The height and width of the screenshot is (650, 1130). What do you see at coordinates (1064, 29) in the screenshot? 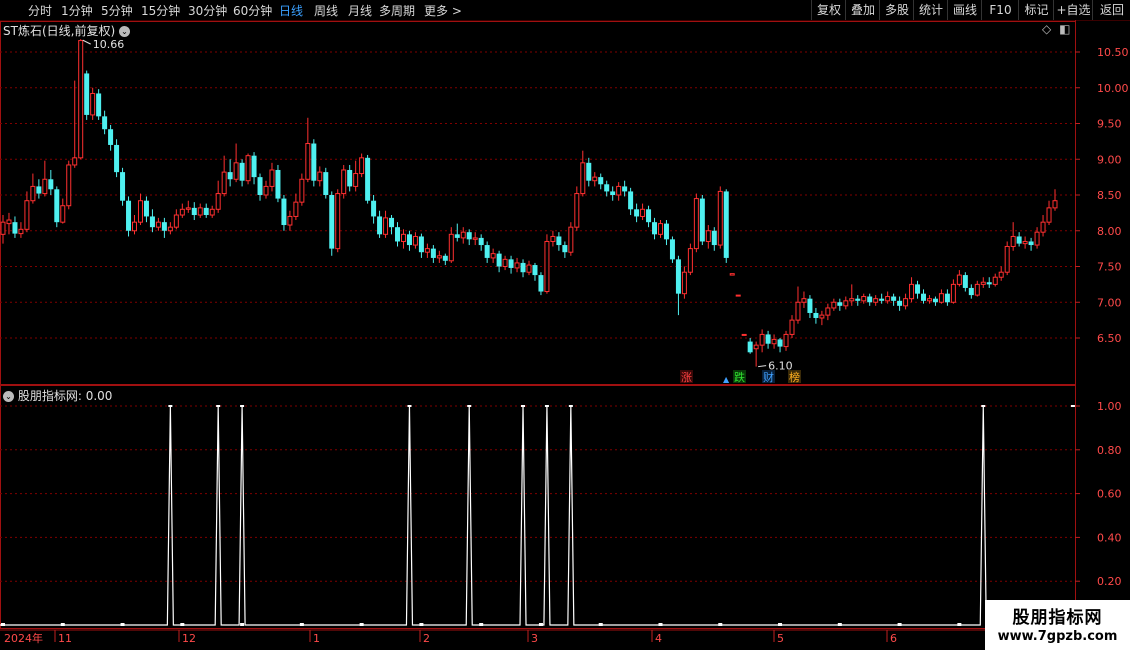
I see `window-toggle-icon: ◧` at bounding box center [1064, 29].